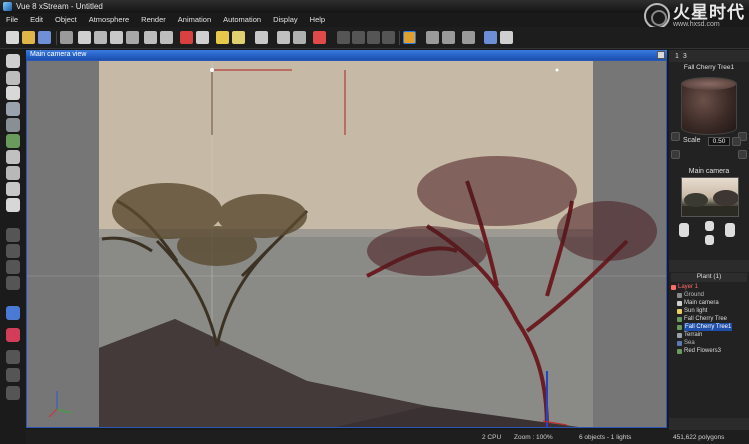 This screenshot has height=444, width=749. What do you see at coordinates (675, 136) in the screenshot?
I see `edit-material-icon` at bounding box center [675, 136].